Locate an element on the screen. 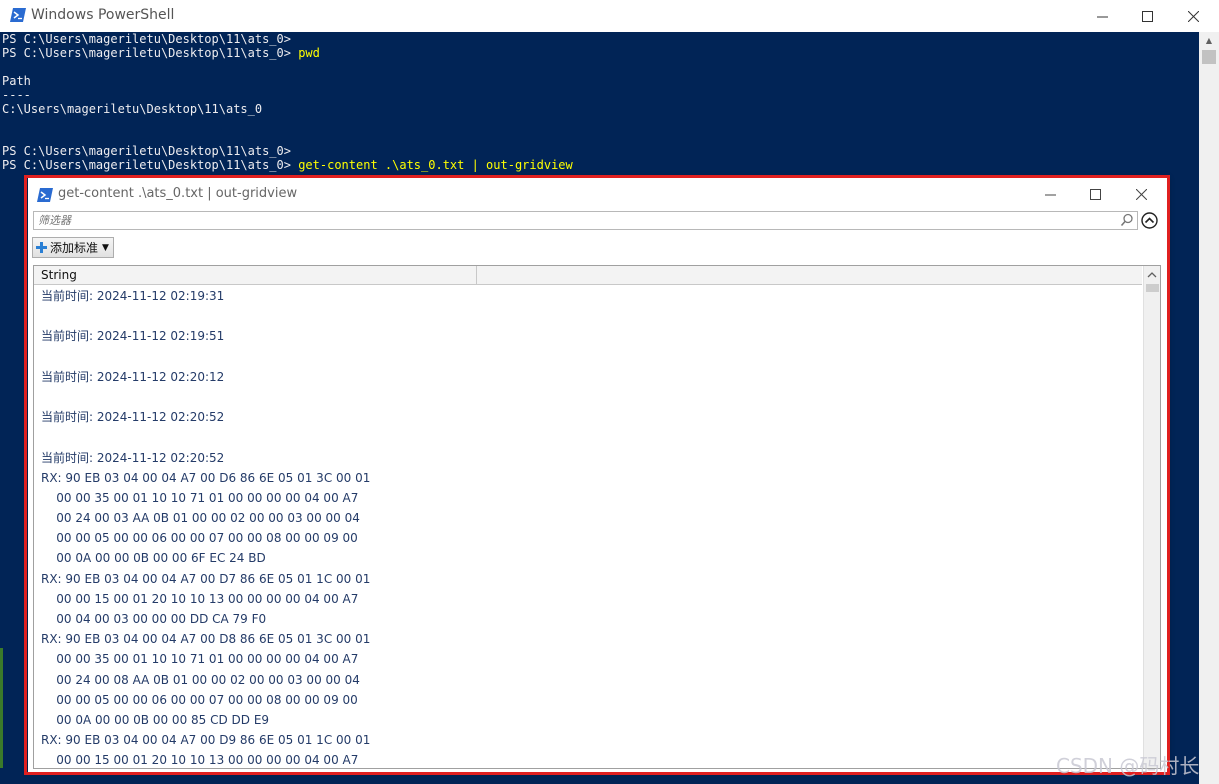  window-title: Windows PowerShell is located at coordinates (103, 15).